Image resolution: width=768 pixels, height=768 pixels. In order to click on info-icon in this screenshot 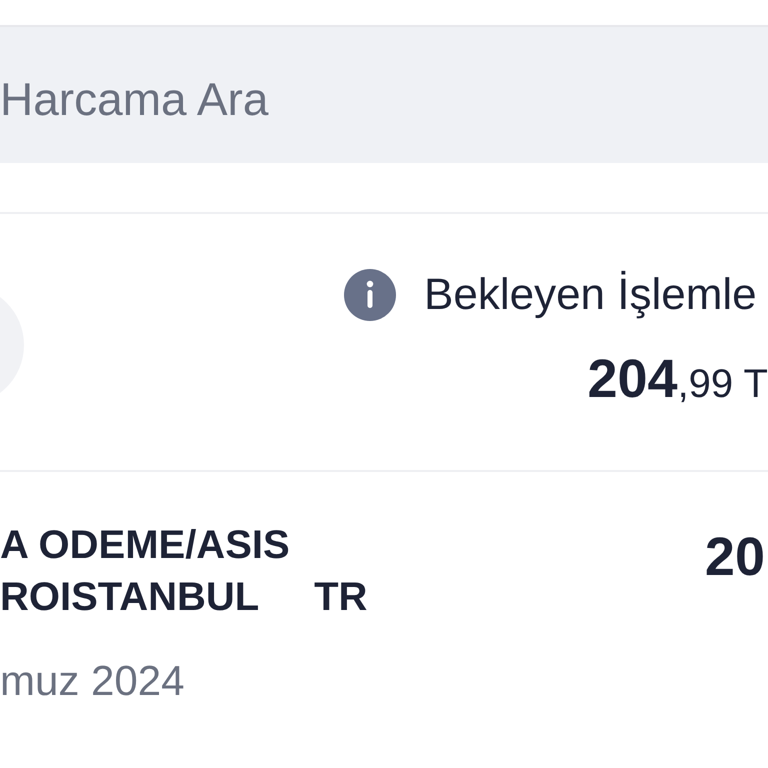, I will do `click(370, 295)`.